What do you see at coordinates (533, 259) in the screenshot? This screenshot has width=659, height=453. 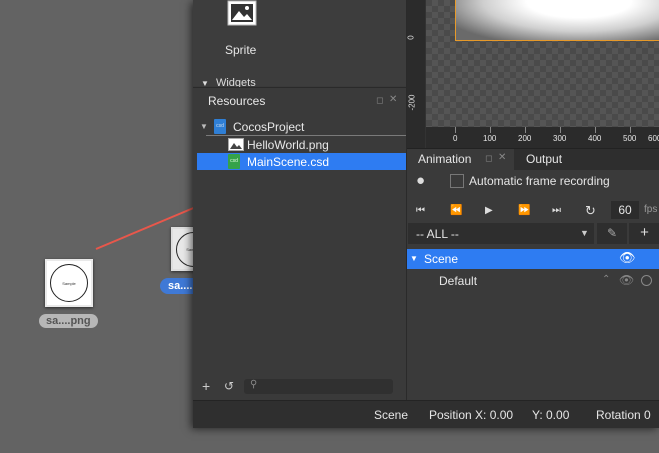 I see `node-row-scene: ▼ Scene 👁` at bounding box center [533, 259].